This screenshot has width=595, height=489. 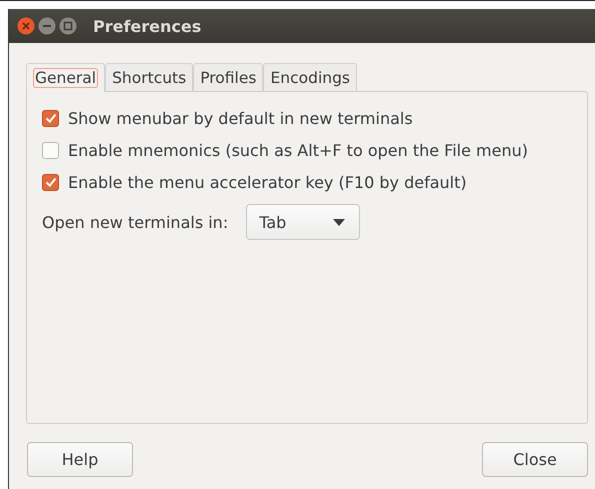 What do you see at coordinates (267, 182) in the screenshot?
I see `checkbox-label: Enable the menu accelerator key (F10 by default)` at bounding box center [267, 182].